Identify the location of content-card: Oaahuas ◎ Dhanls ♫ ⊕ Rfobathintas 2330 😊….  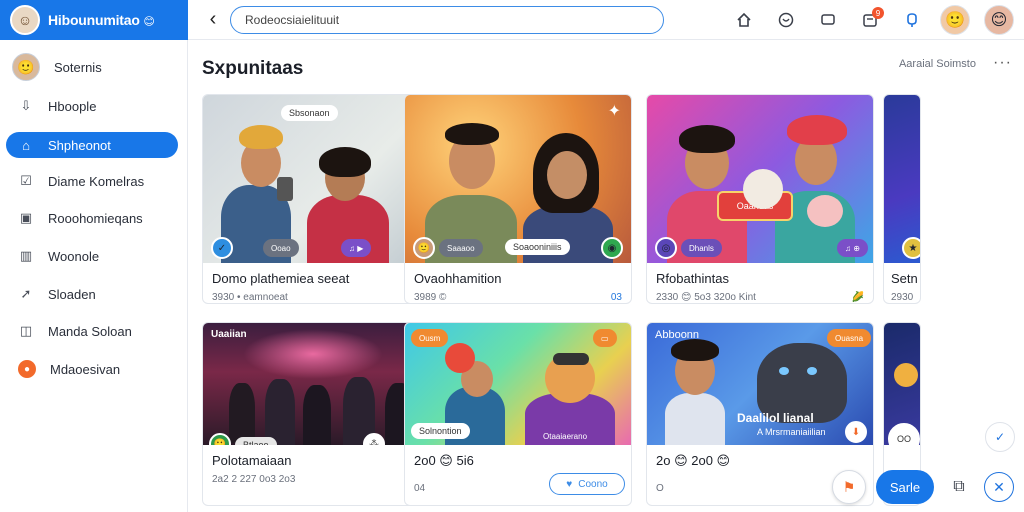
(760, 199).